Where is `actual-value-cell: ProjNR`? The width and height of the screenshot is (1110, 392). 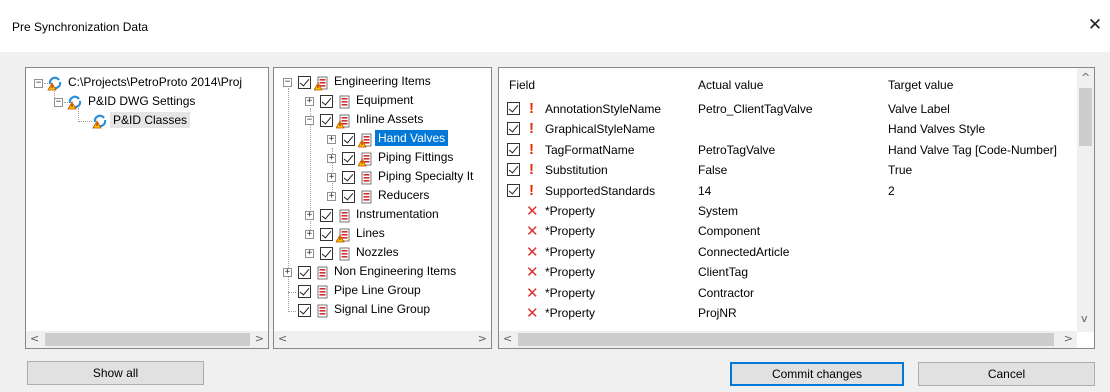 actual-value-cell: ProjNR is located at coordinates (717, 313).